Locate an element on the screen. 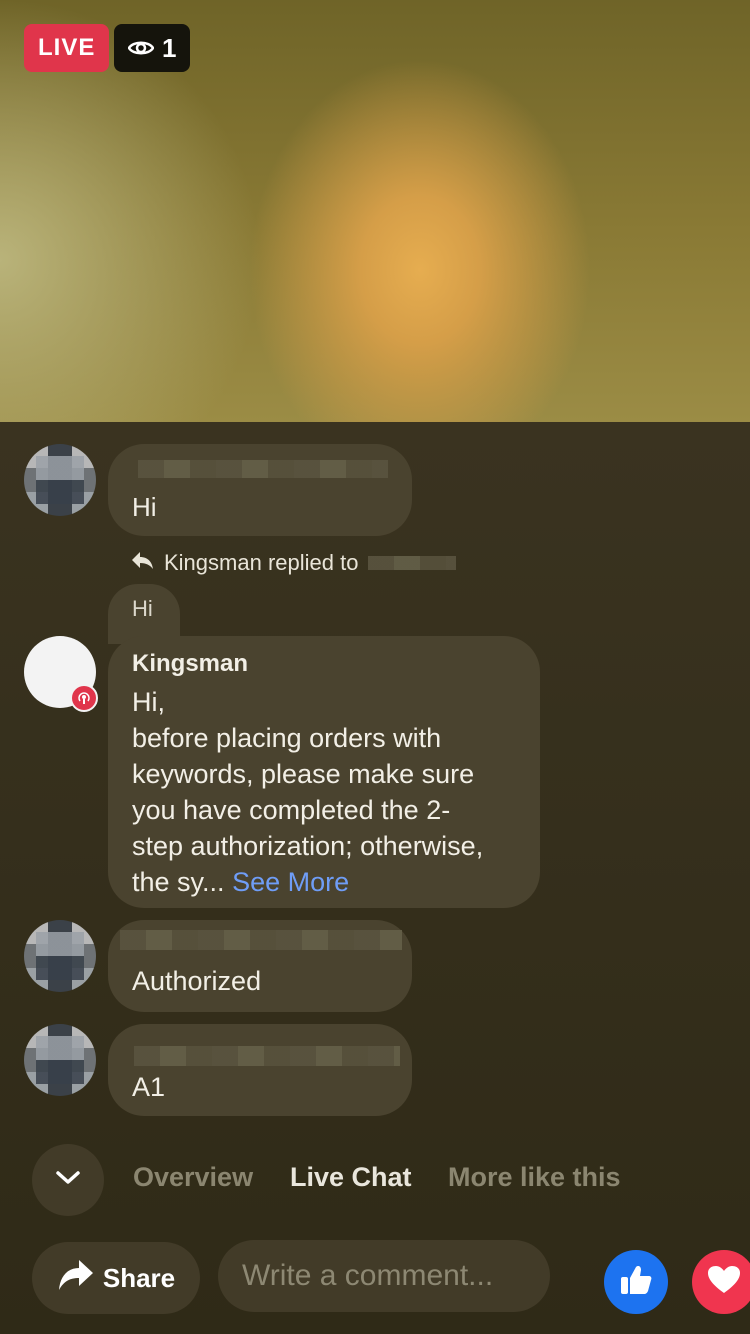 The width and height of the screenshot is (750, 1334). host-avatar is located at coordinates (61, 674).